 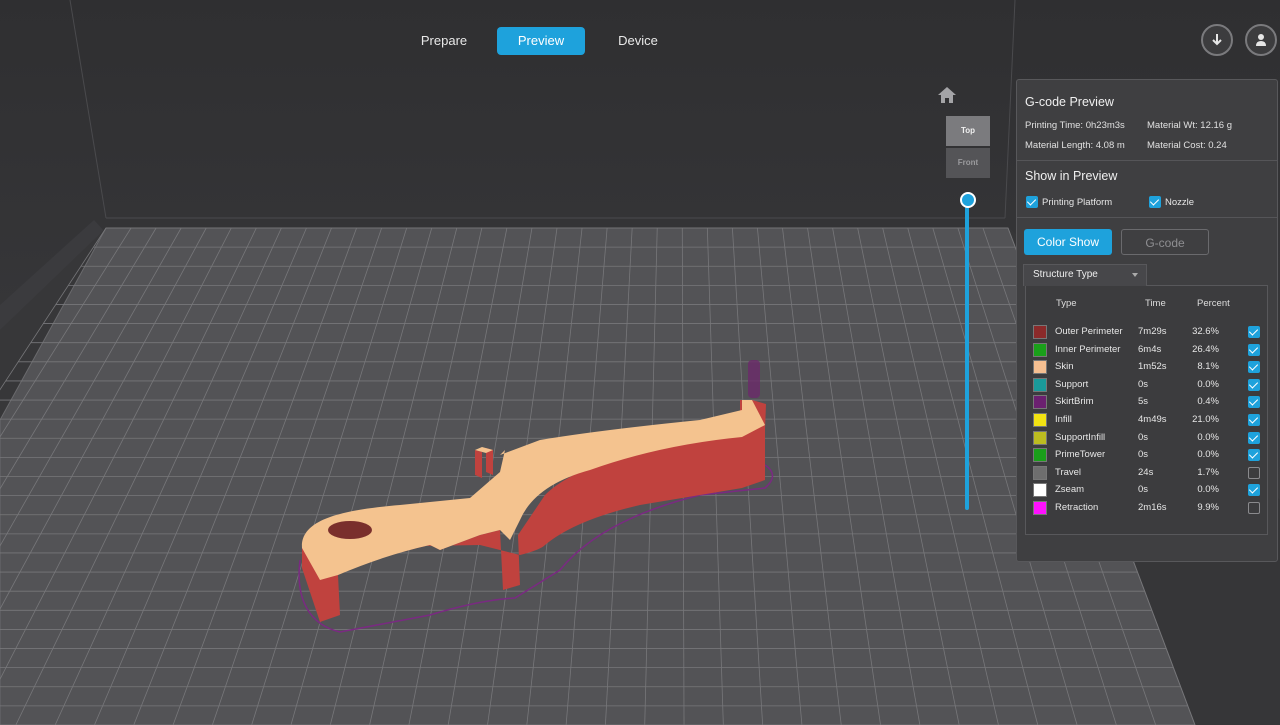 What do you see at coordinates (1205, 331) in the screenshot?
I see `row-percent: 32.6%` at bounding box center [1205, 331].